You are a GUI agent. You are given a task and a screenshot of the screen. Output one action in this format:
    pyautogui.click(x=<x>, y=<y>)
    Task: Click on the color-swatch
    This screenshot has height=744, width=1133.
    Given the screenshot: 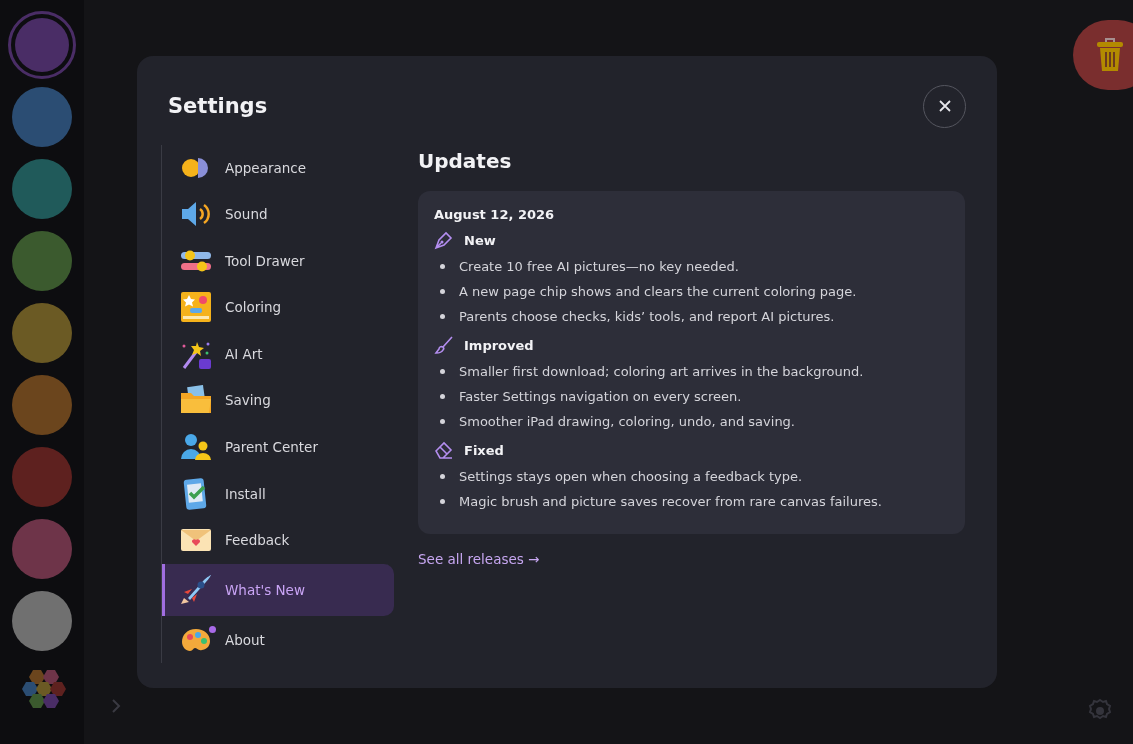 What is the action you would take?
    pyautogui.click(x=42, y=45)
    